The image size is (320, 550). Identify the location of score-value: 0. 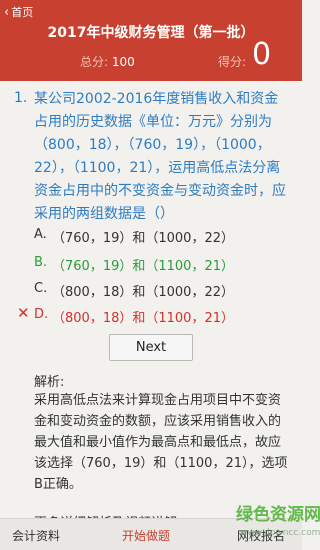
(262, 54).